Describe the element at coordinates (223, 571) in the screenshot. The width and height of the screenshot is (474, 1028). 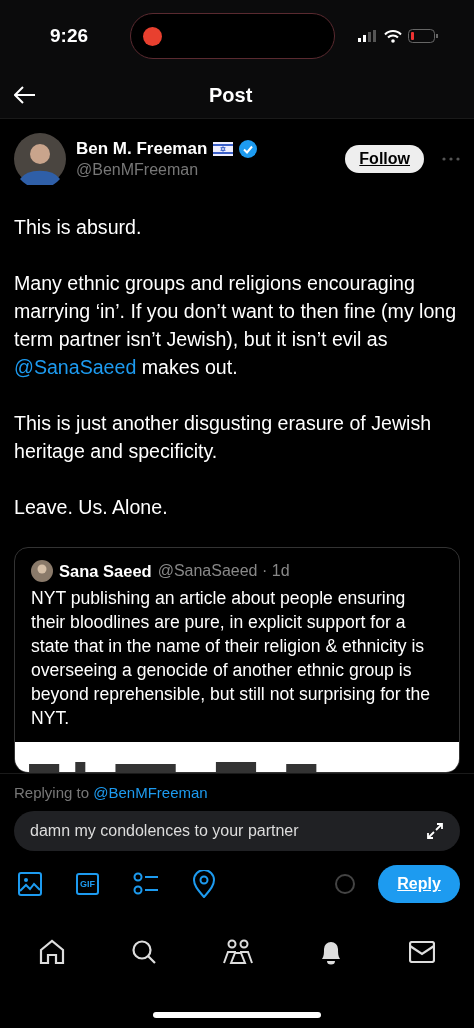
I see `quoted-author-handle: @SanaSaeed · 1d` at that location.